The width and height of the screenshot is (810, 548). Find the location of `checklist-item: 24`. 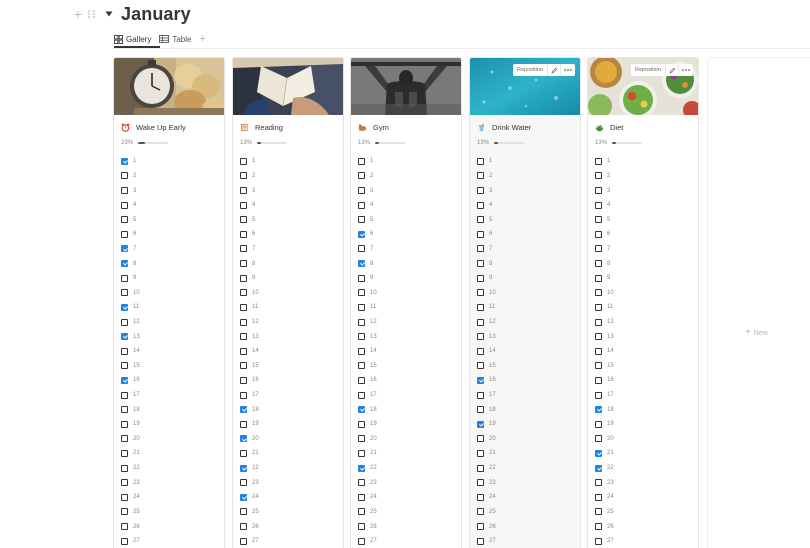

checklist-item: 24 is located at coordinates (130, 497).